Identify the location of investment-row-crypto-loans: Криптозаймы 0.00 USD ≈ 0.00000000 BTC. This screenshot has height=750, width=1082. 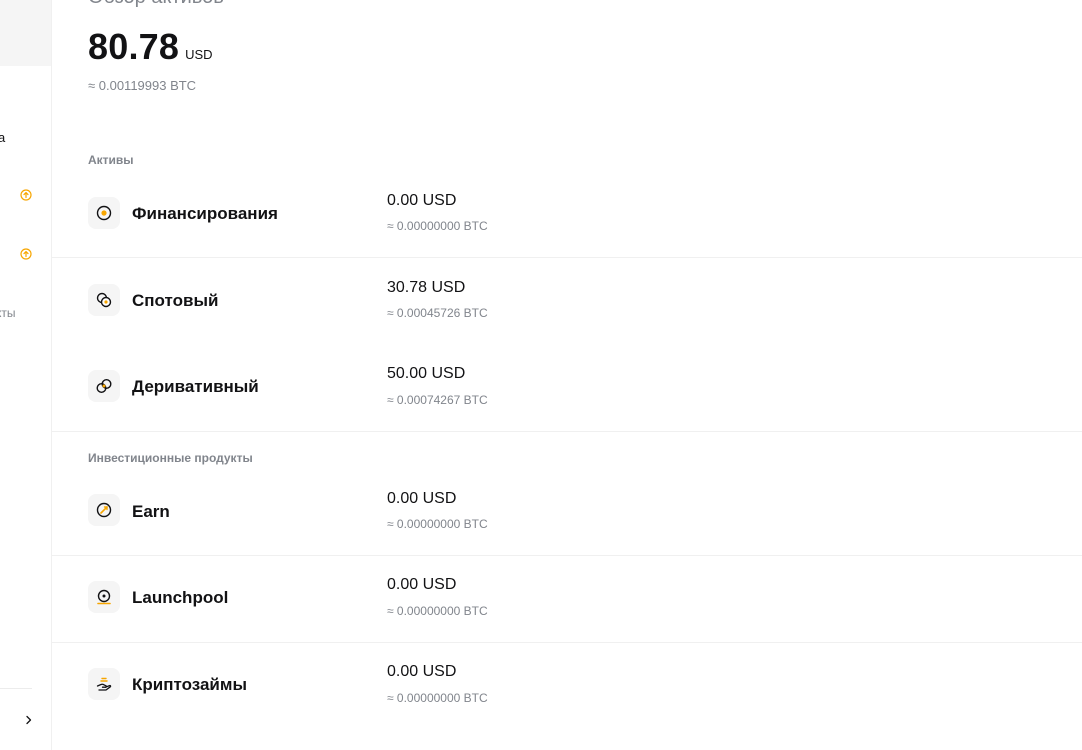
(567, 685).